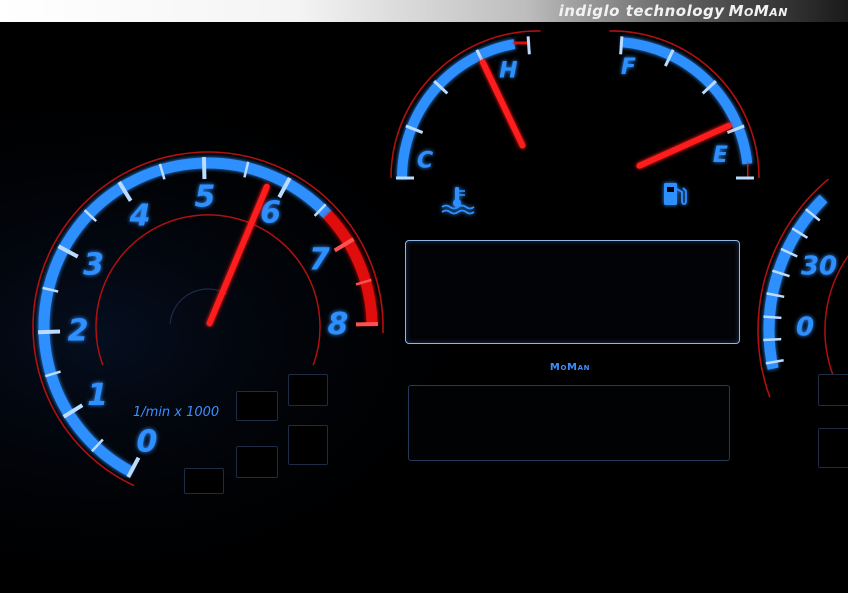 Image resolution: width=848 pixels, height=593 pixels. What do you see at coordinates (720, 155) in the screenshot?
I see `fuel-empty-label: E` at bounding box center [720, 155].